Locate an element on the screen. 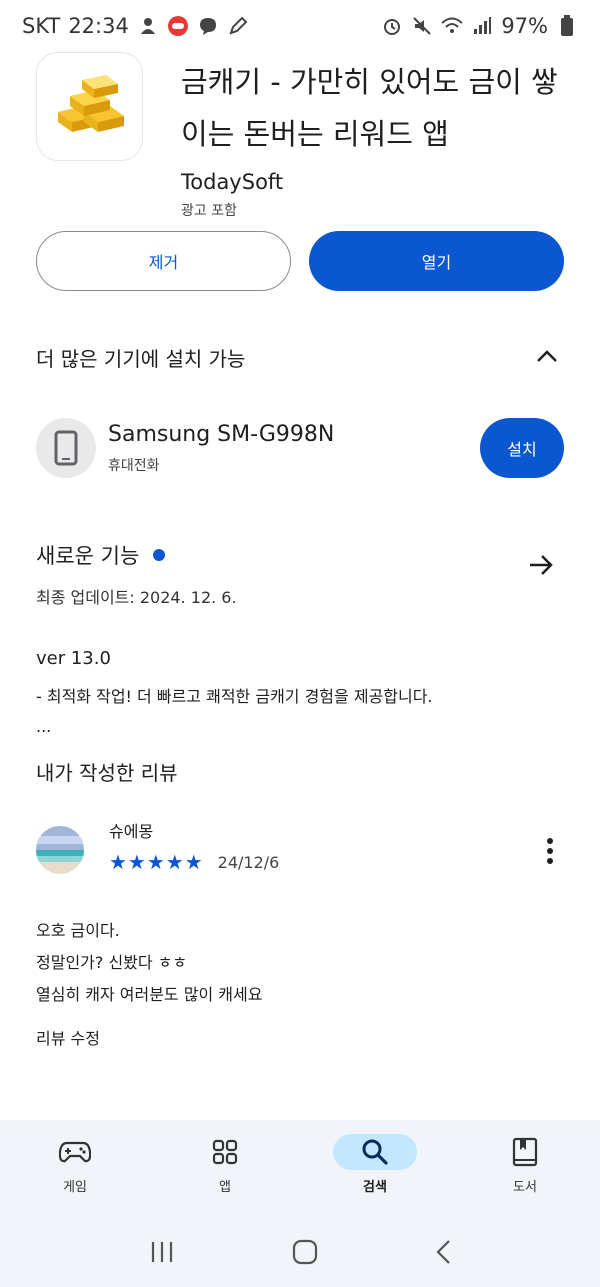  nav-search: 검색 is located at coordinates (375, 1170).